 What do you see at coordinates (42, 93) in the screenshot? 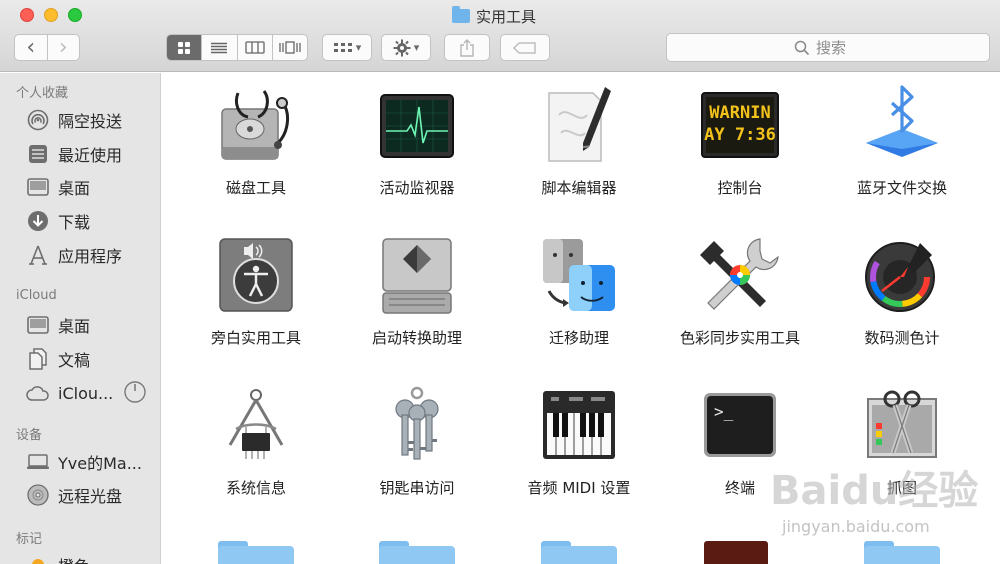
I see `sidebar-header-favorites: 个人收藏` at bounding box center [42, 93].